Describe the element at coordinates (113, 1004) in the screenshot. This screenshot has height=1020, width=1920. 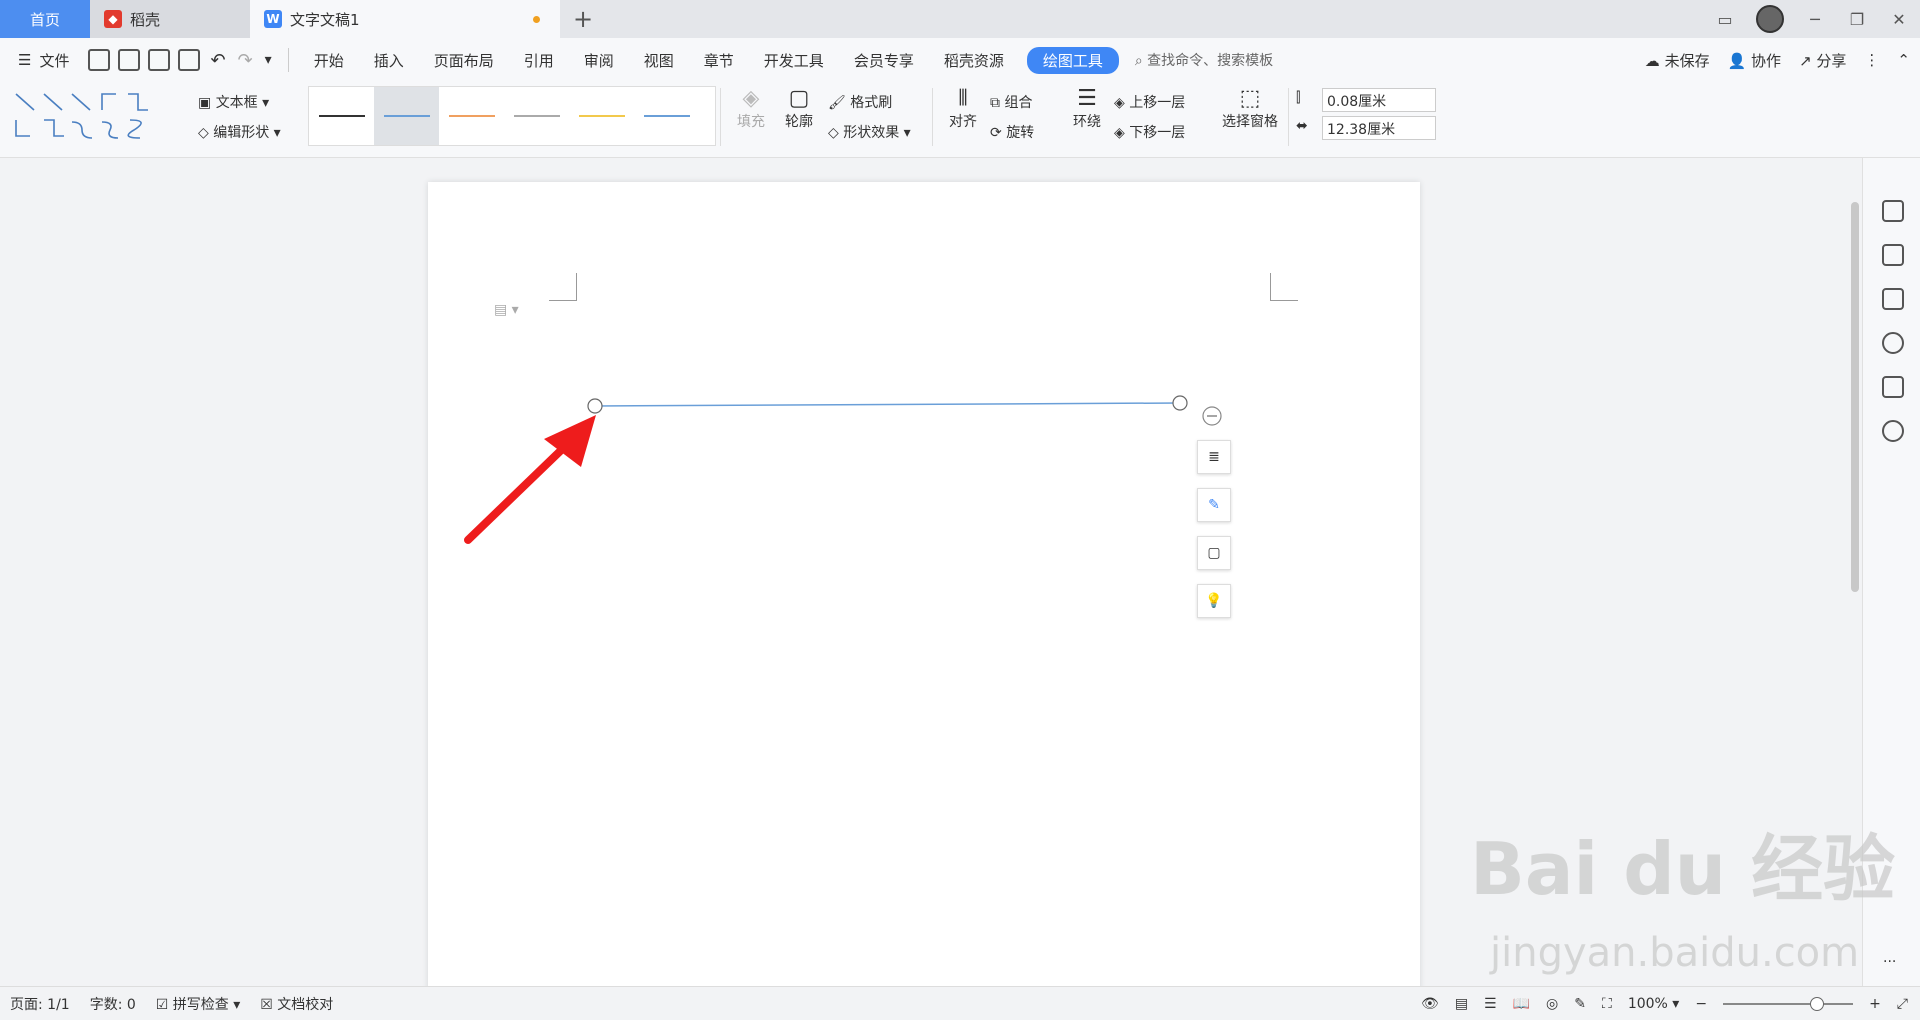
I see `word-count: 字数: 0` at that location.